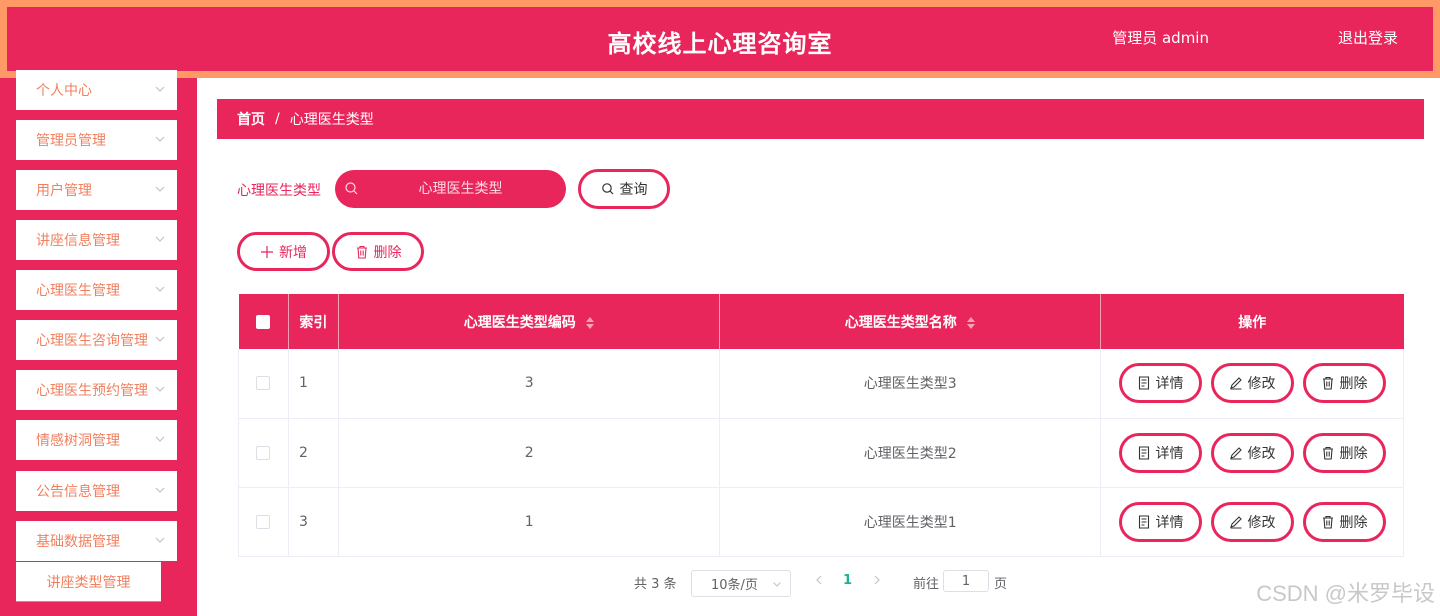 This screenshot has width=1440, height=616. Describe the element at coordinates (251, 119) in the screenshot. I see `breadcrumb-home: 首页` at that location.